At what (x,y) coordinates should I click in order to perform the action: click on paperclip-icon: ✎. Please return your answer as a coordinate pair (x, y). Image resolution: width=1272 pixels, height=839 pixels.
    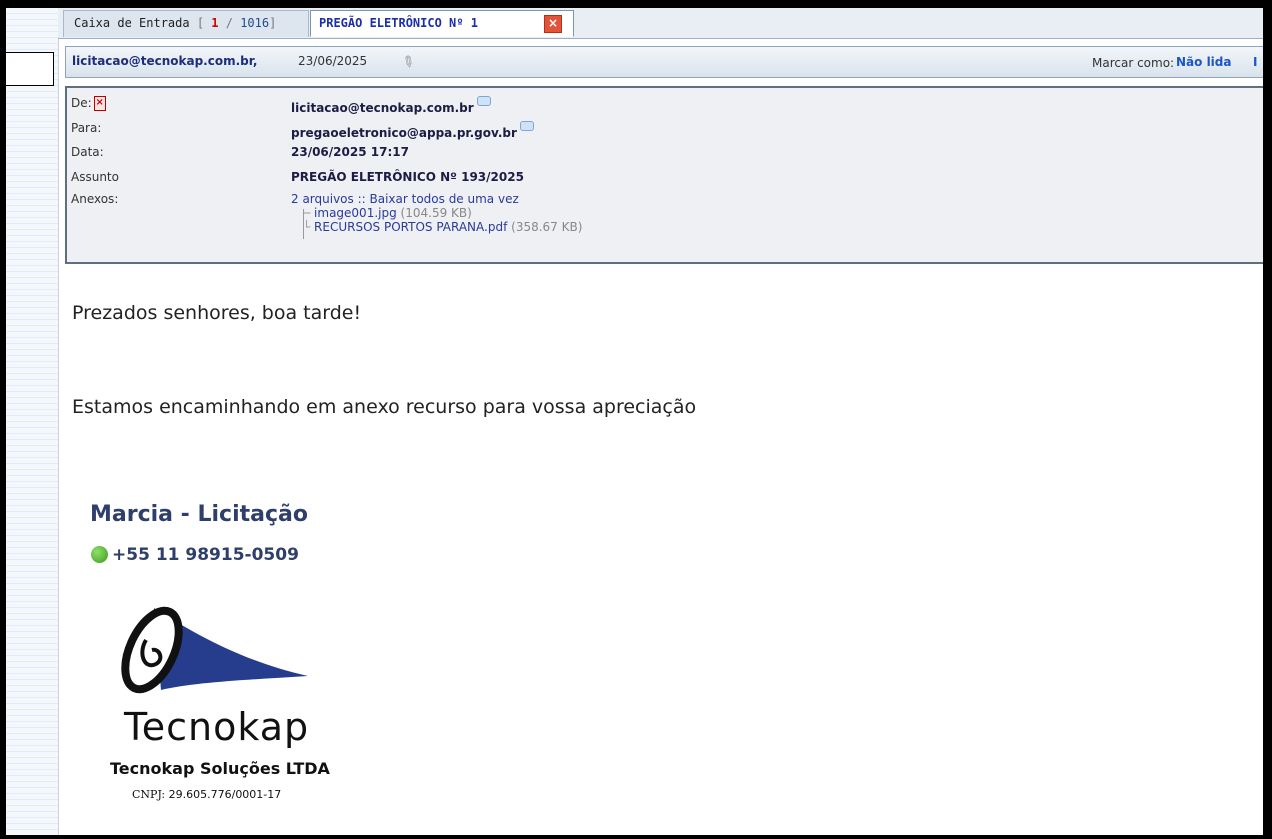
    Looking at the image, I should click on (408, 62).